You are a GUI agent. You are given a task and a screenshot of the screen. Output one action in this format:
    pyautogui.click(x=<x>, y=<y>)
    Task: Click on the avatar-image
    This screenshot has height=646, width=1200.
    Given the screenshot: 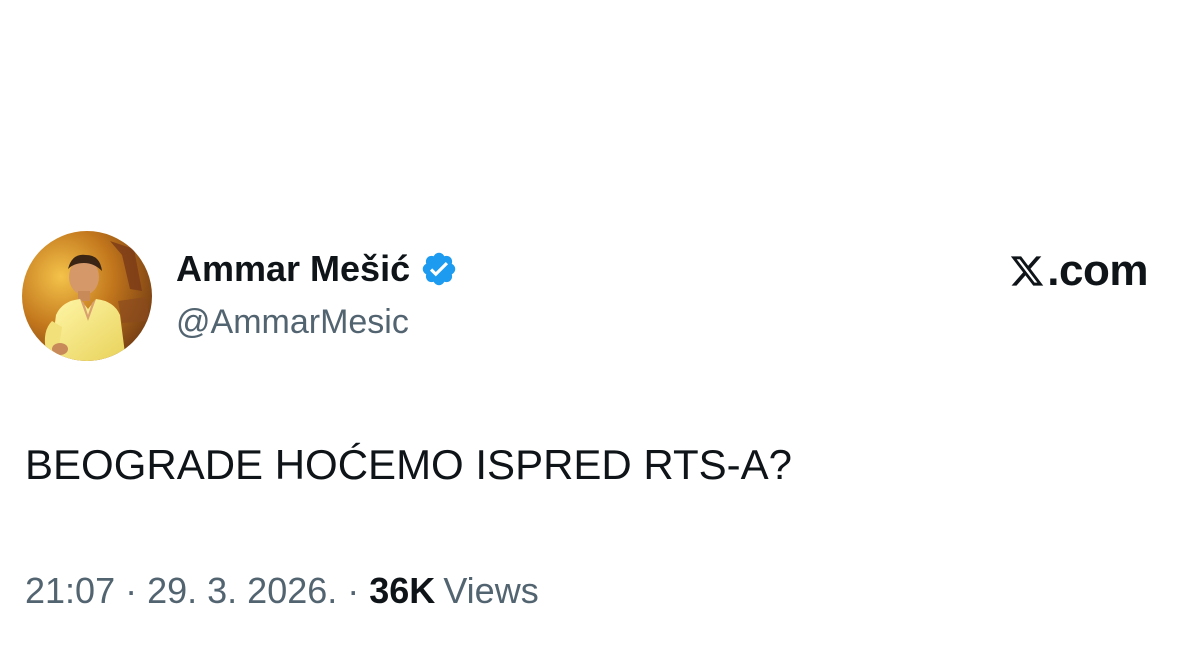 What is the action you would take?
    pyautogui.click(x=87, y=296)
    